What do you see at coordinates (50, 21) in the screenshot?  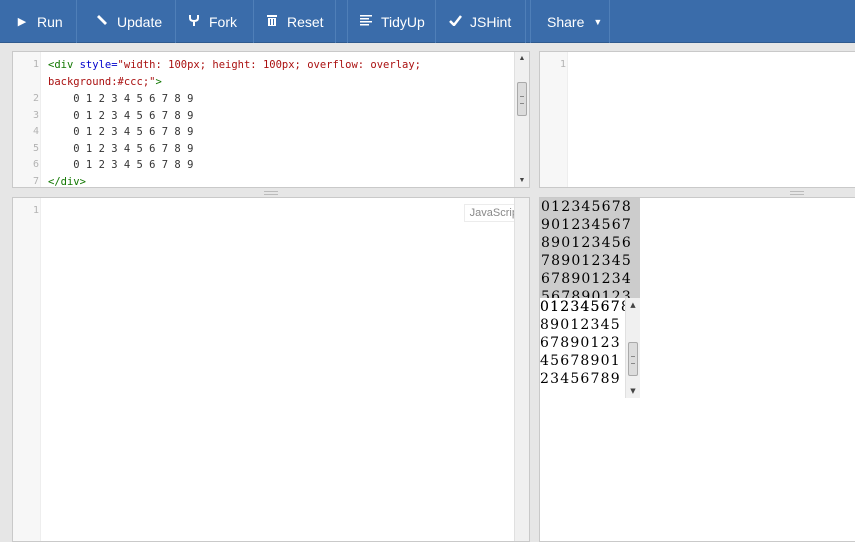 I see `run-label: Run` at bounding box center [50, 21].